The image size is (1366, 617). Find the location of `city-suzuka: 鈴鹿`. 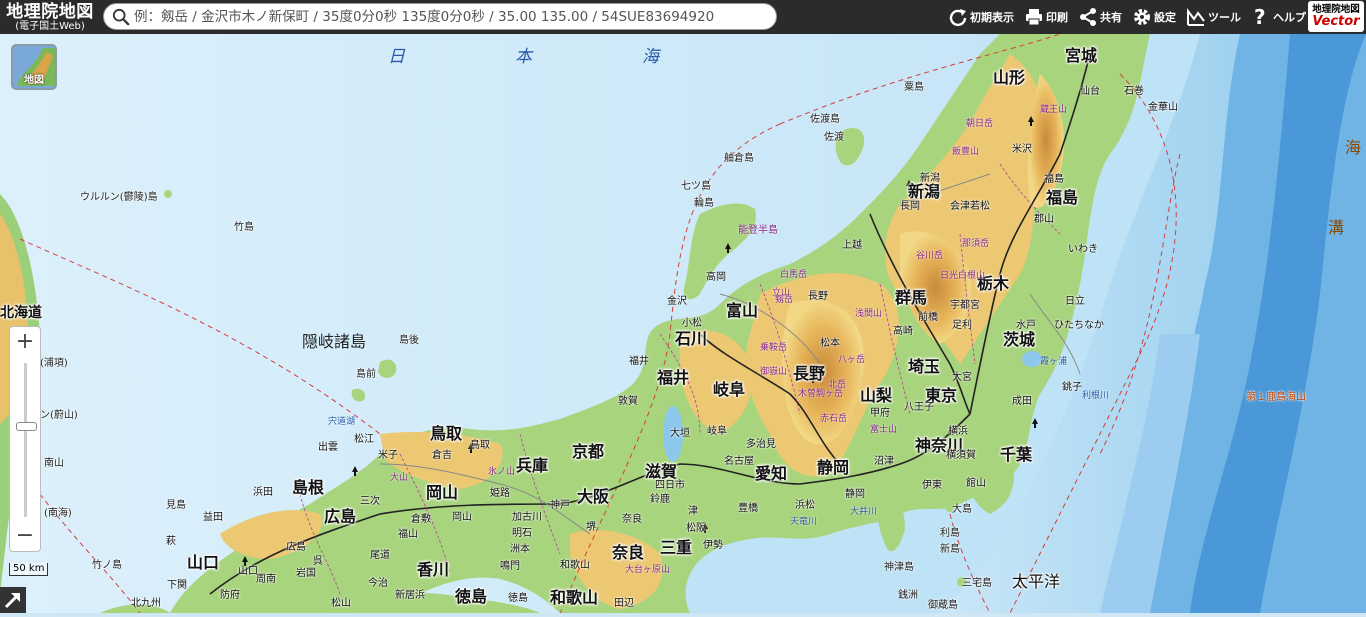

city-suzuka: 鈴鹿 is located at coordinates (660, 499).